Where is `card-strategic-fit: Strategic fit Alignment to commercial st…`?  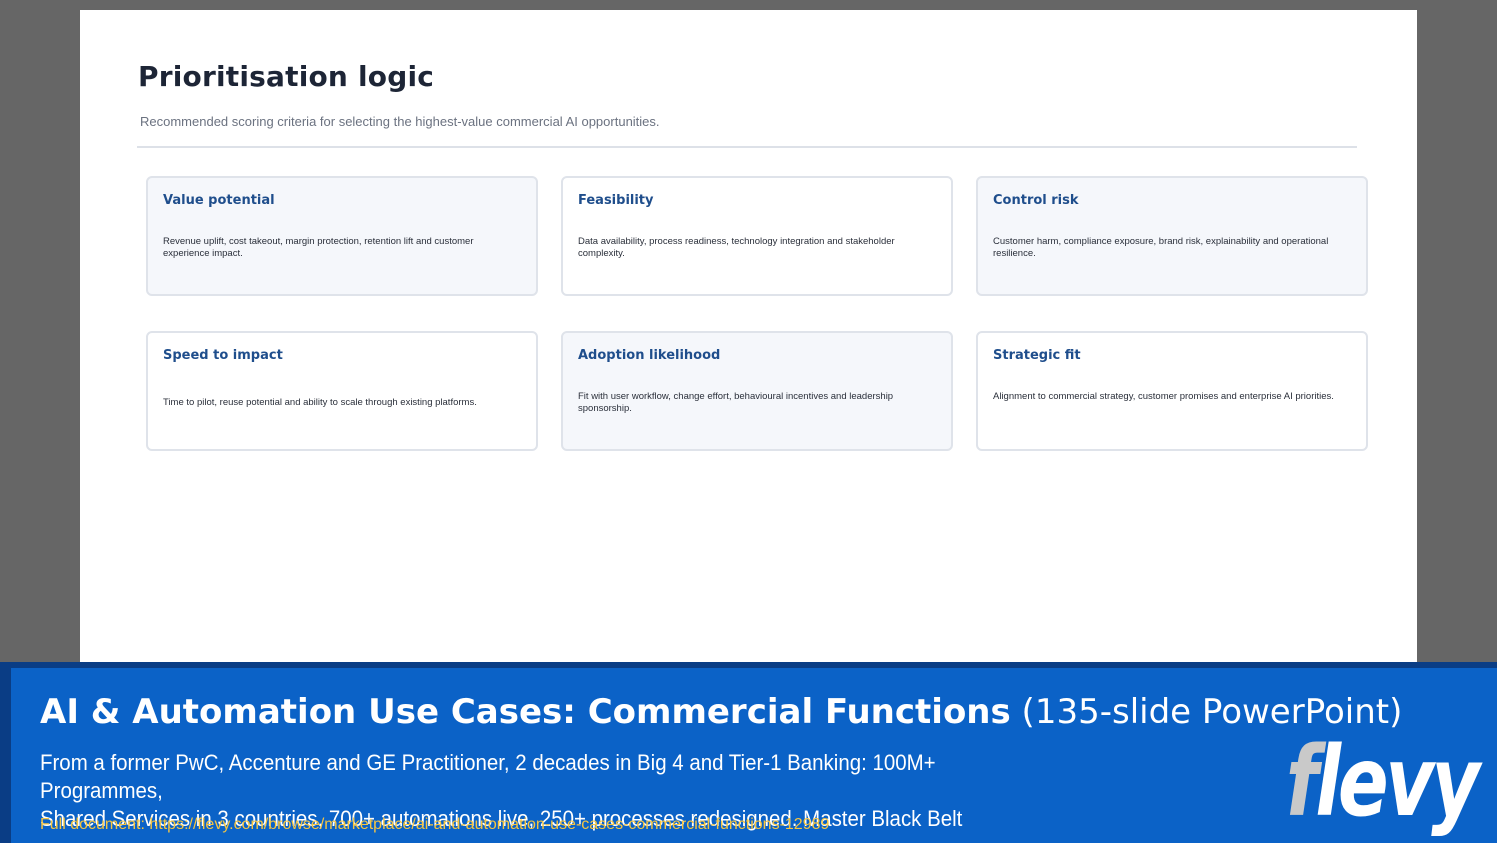
card-strategic-fit: Strategic fit Alignment to commercial st… is located at coordinates (1172, 391).